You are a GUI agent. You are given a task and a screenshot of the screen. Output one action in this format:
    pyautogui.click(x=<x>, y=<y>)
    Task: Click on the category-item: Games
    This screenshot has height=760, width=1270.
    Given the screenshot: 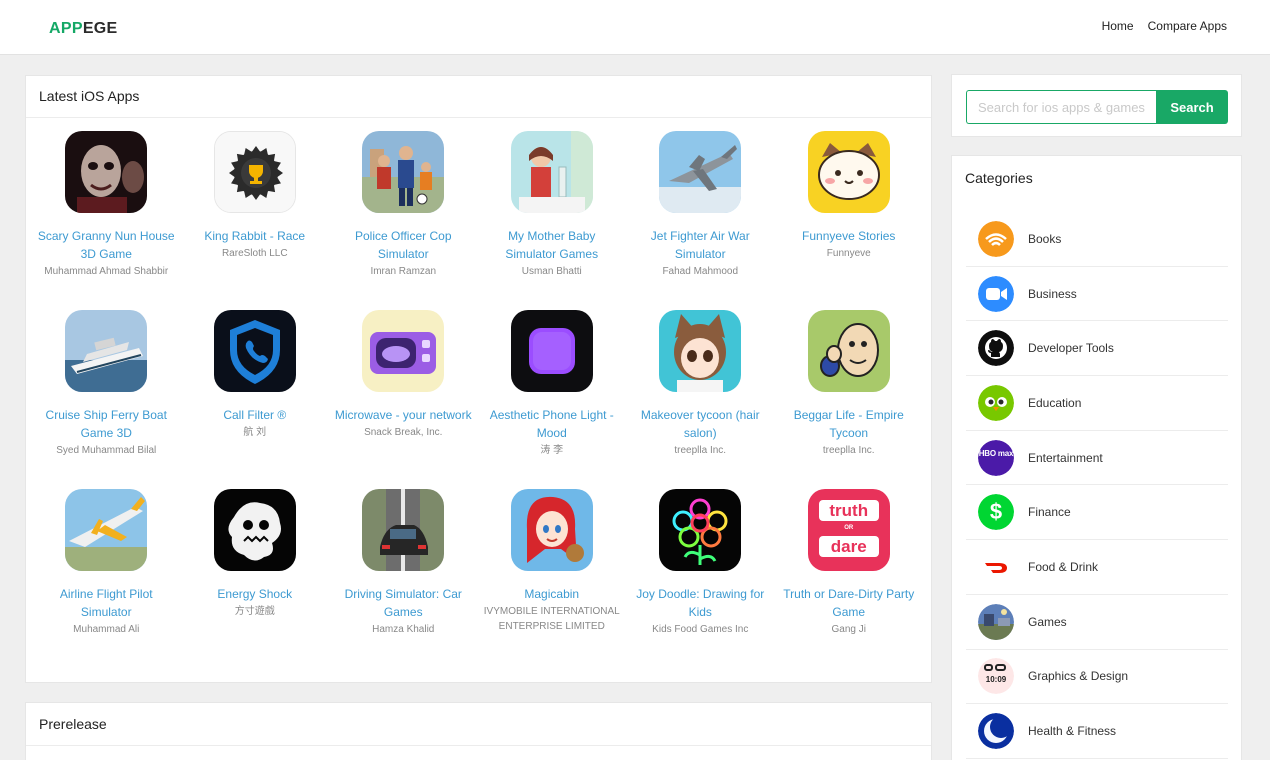 What is the action you would take?
    pyautogui.click(x=1097, y=622)
    